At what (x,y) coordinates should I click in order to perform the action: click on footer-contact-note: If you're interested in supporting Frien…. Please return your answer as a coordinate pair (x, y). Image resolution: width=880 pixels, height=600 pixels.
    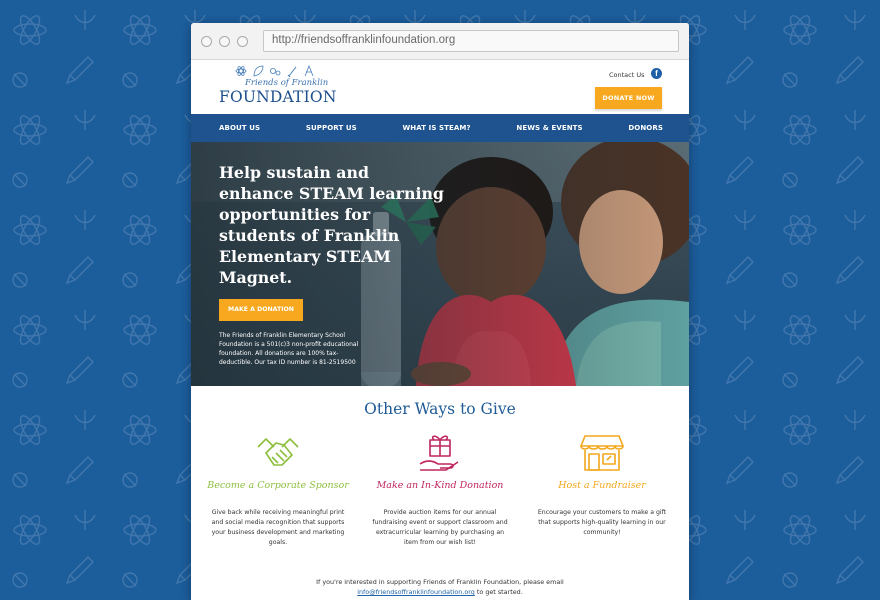
    Looking at the image, I should click on (440, 587).